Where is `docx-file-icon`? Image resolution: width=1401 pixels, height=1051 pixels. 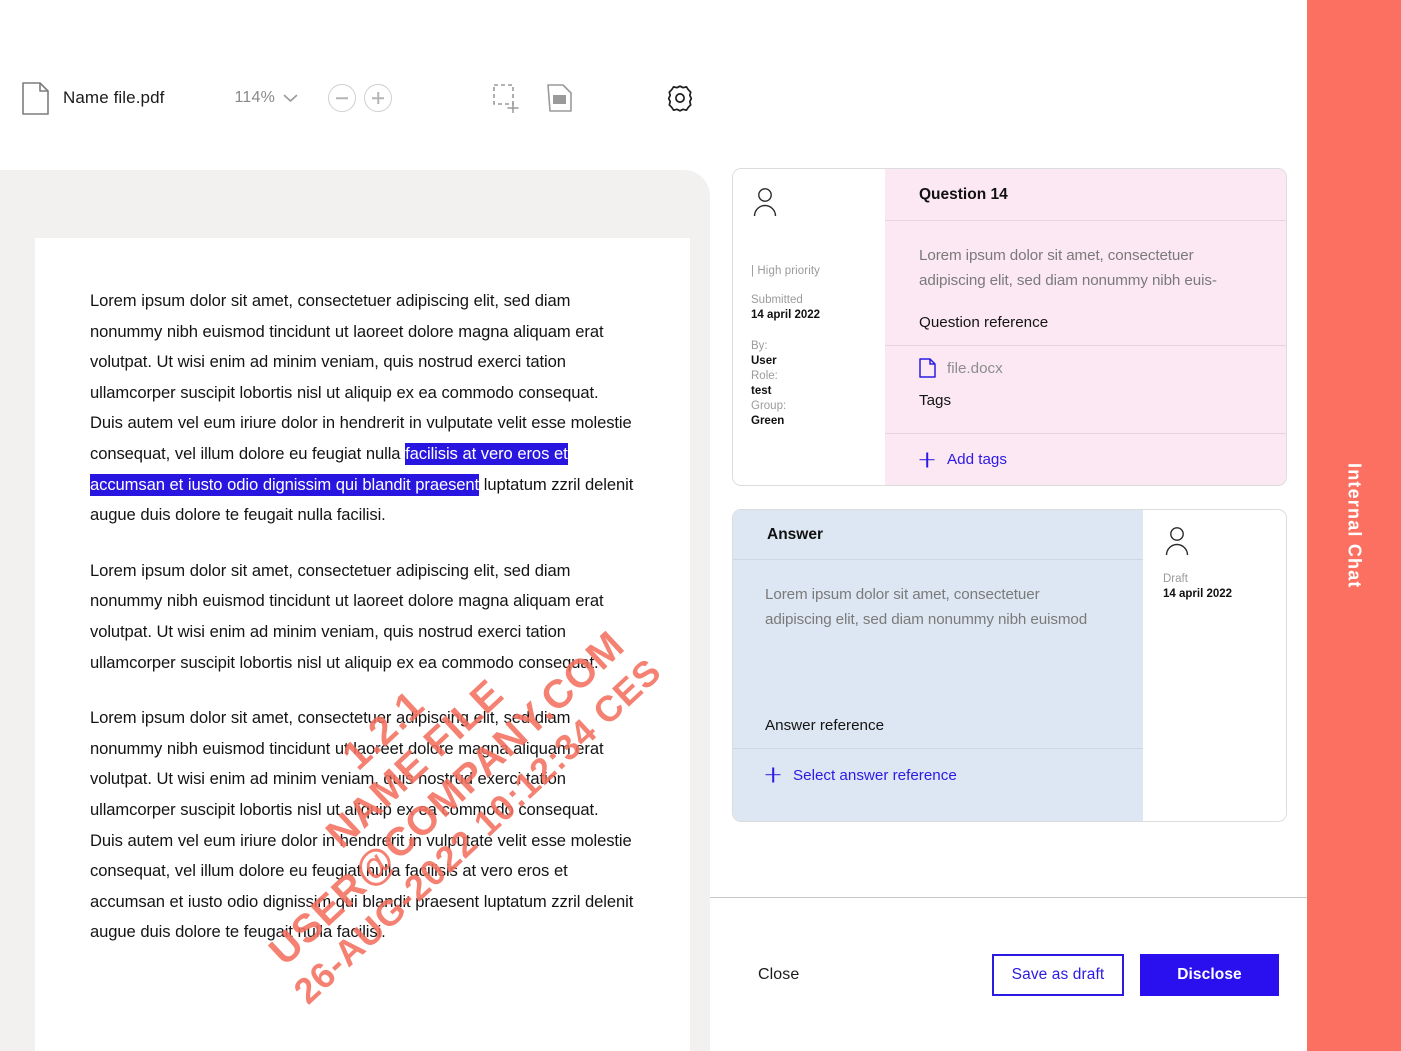
docx-file-icon is located at coordinates (927, 368).